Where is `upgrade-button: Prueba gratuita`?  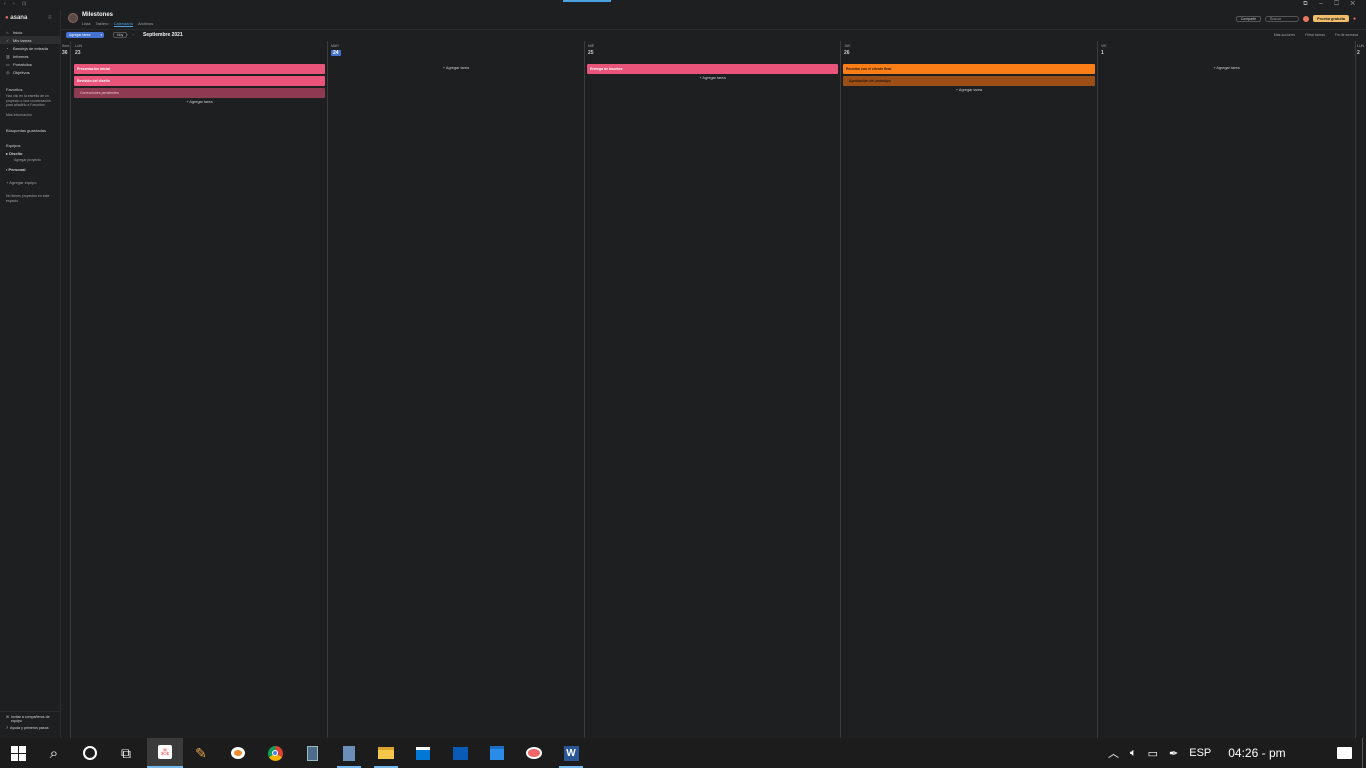 upgrade-button: Prueba gratuita is located at coordinates (1331, 18).